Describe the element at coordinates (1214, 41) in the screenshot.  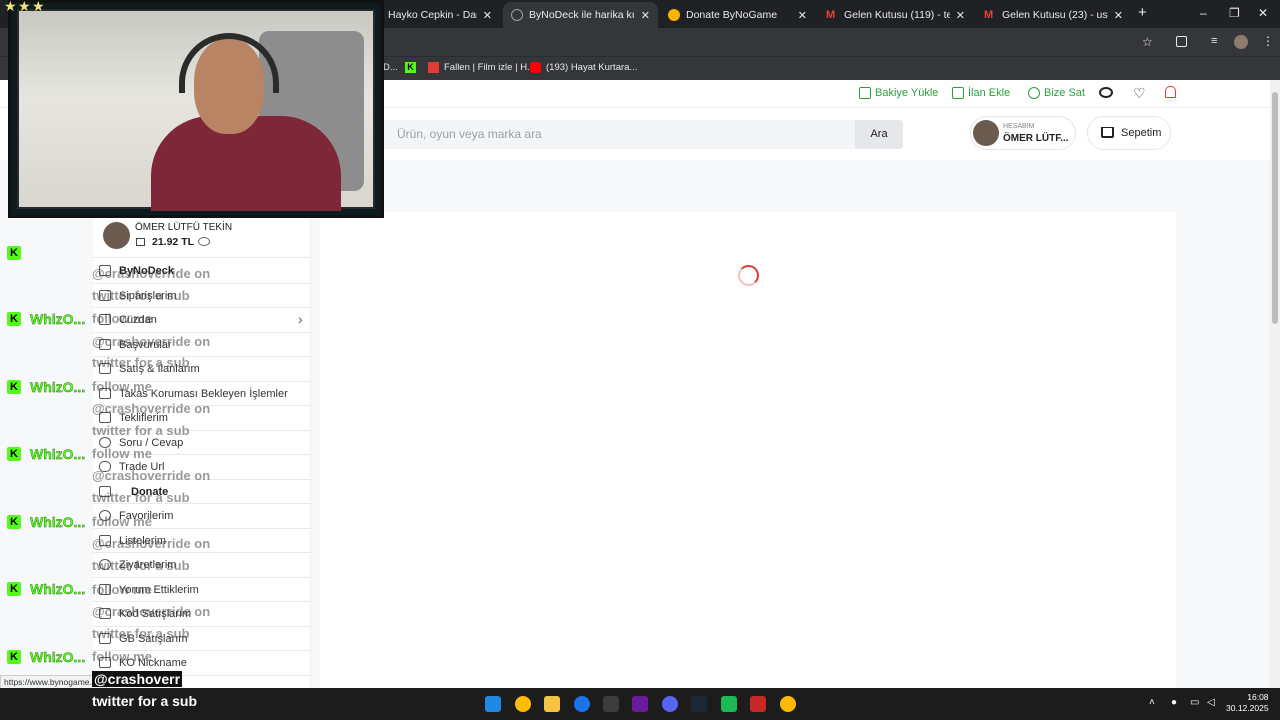
I see `media-icon: ≡` at that location.